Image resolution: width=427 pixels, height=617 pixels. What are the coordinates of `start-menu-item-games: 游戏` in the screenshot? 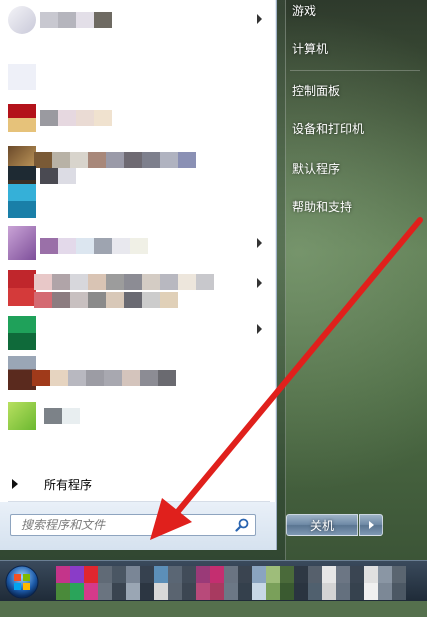 It's located at (354, 12).